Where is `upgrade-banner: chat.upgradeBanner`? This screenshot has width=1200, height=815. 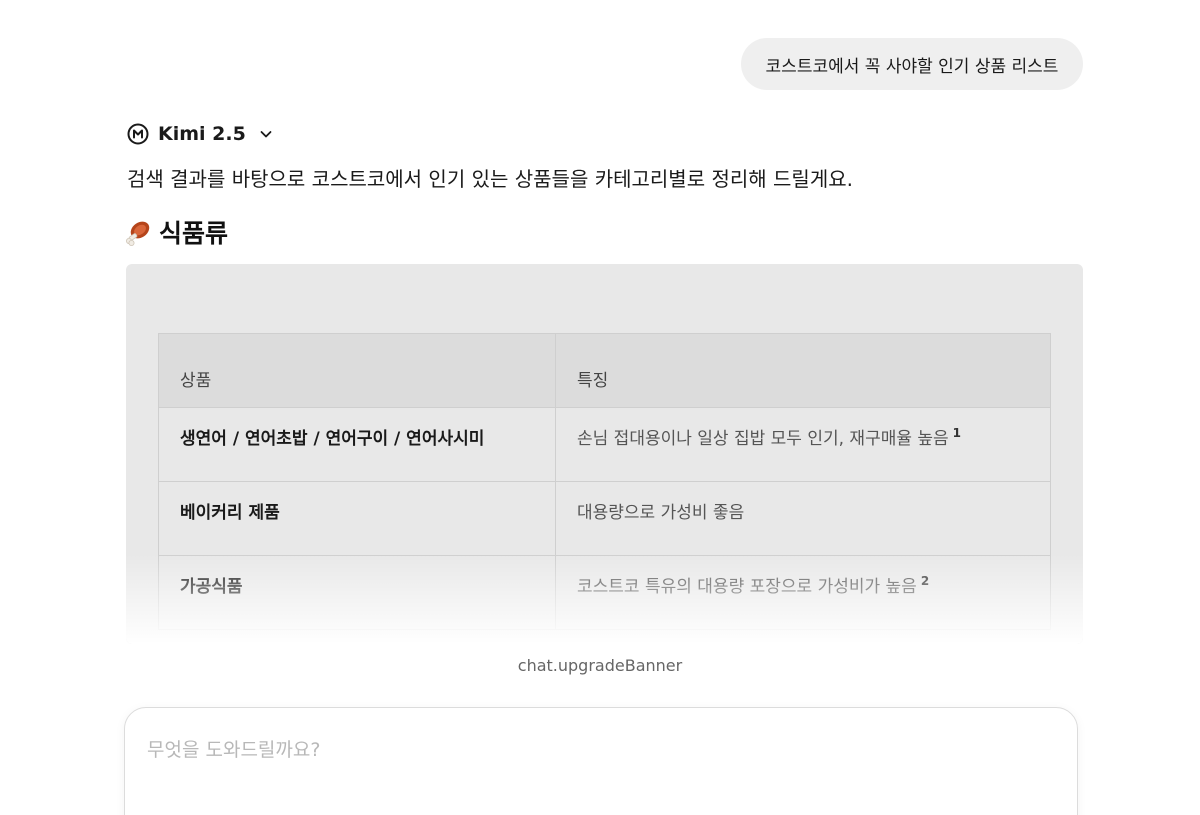 upgrade-banner: chat.upgradeBanner is located at coordinates (600, 665).